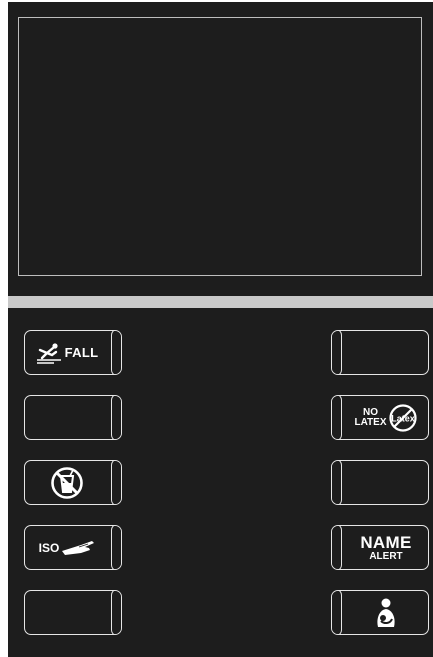 Image resolution: width=433 pixels, height=657 pixels. I want to click on no-latex-tile: NO LATEX Latex, so click(380, 417).